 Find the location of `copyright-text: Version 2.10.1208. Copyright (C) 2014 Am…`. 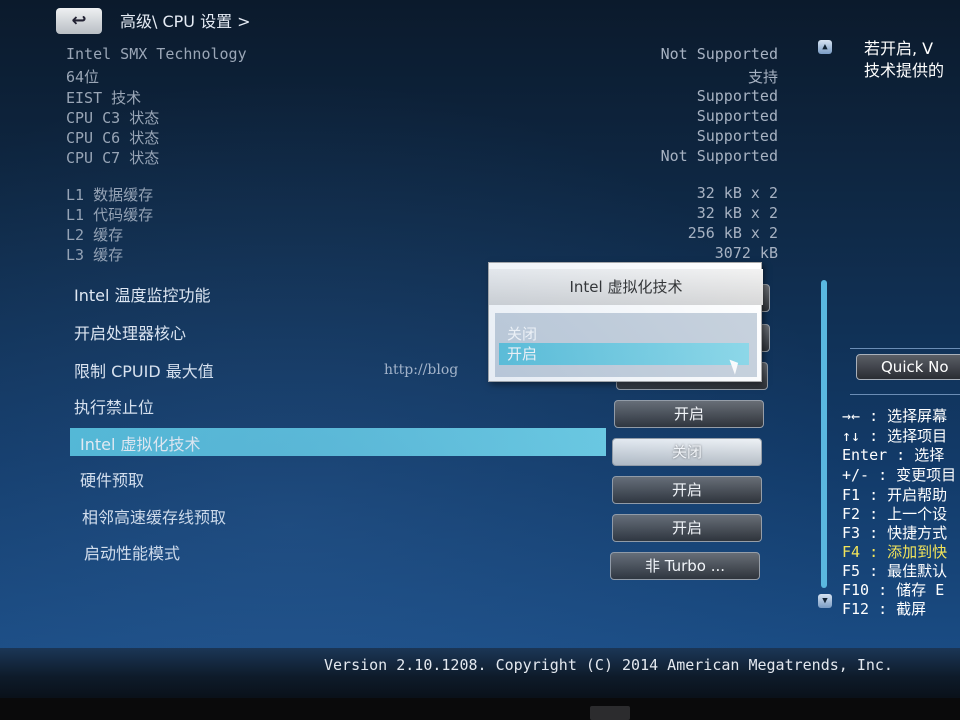

copyright-text: Version 2.10.1208. Copyright (C) 2014 Am… is located at coordinates (608, 665).